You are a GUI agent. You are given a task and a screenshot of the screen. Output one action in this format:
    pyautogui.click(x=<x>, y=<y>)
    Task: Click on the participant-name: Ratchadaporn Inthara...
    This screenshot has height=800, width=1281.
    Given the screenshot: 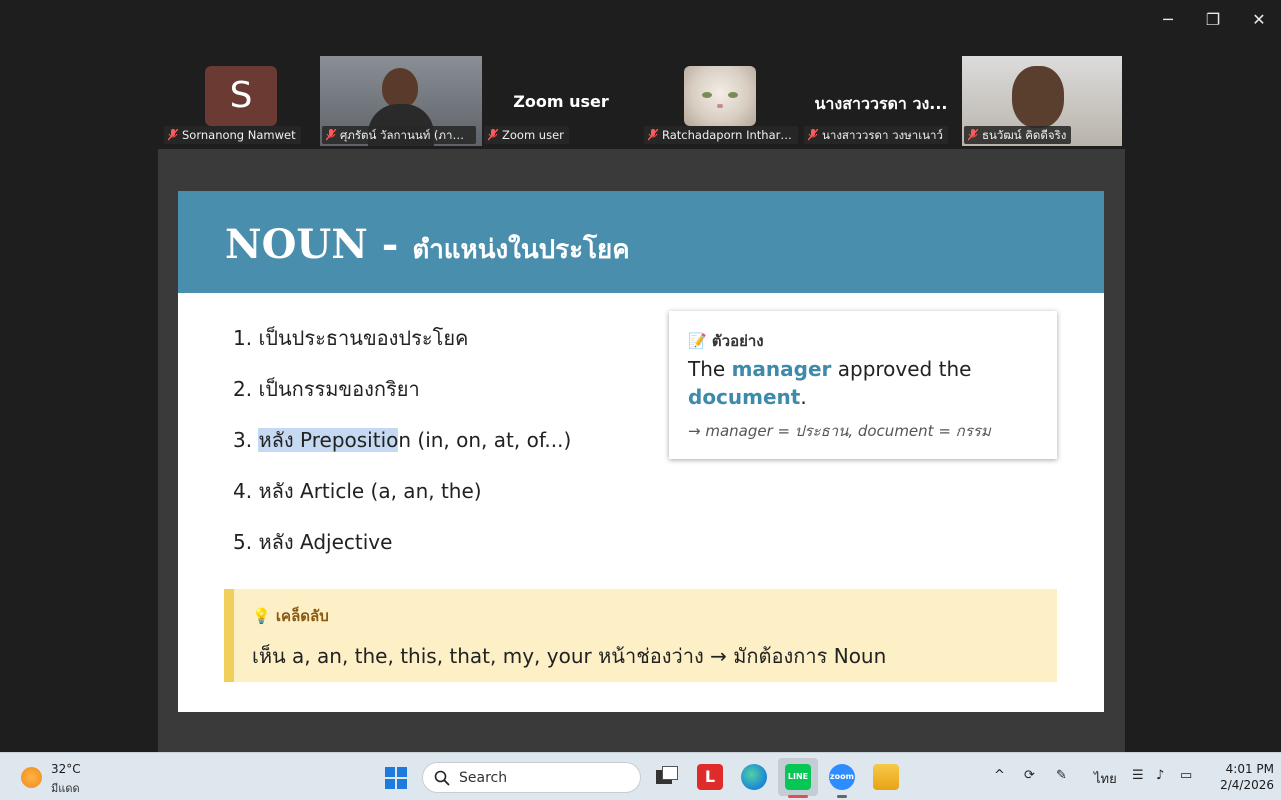 What is the action you would take?
    pyautogui.click(x=721, y=135)
    